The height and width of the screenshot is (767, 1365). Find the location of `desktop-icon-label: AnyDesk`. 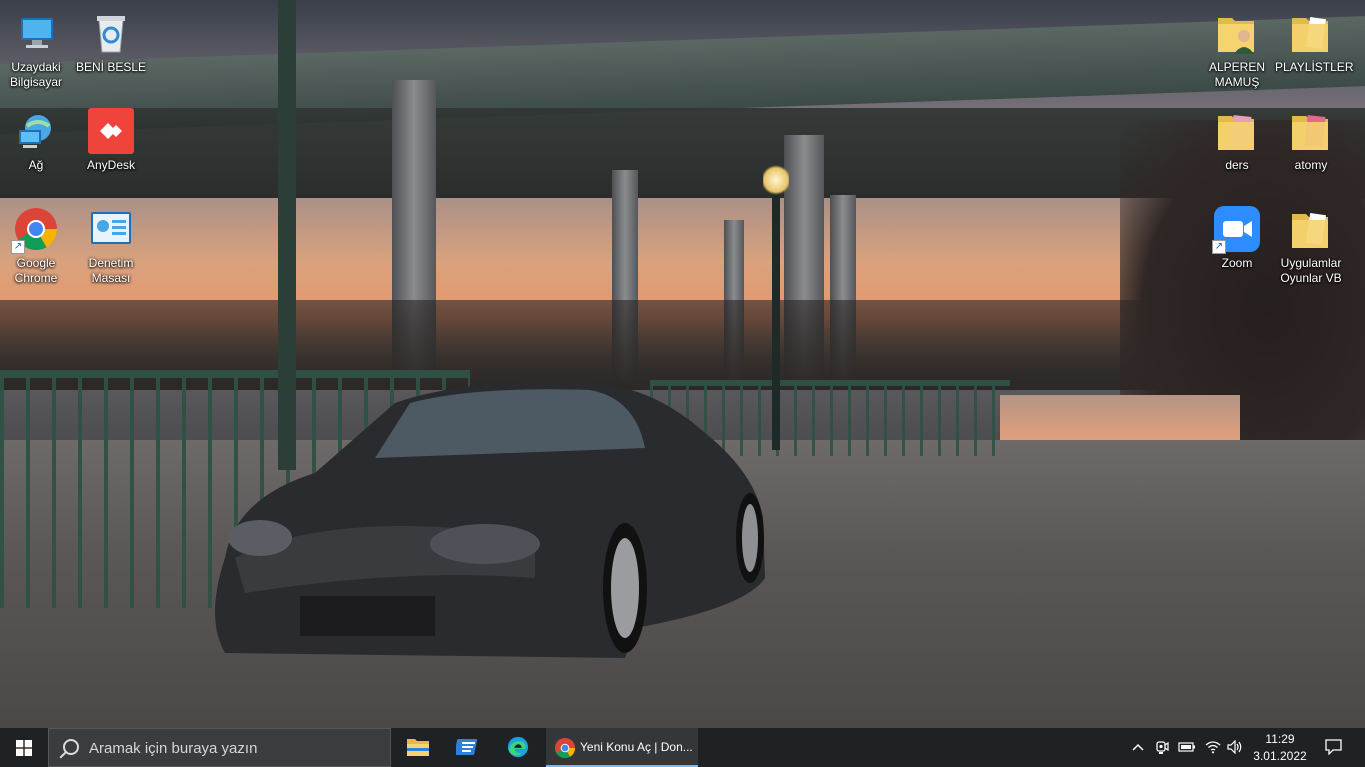

desktop-icon-label: AnyDesk is located at coordinates (111, 165).